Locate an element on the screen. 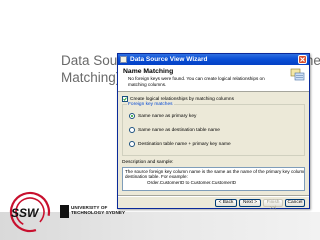  wizard-page-title: Name Matching is located at coordinates (148, 71).